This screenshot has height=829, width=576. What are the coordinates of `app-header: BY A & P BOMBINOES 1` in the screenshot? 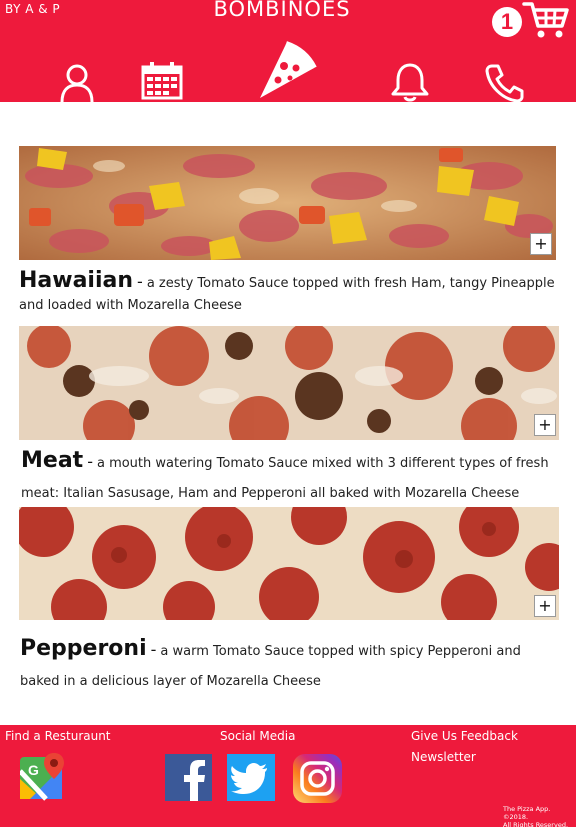 It's located at (288, 51).